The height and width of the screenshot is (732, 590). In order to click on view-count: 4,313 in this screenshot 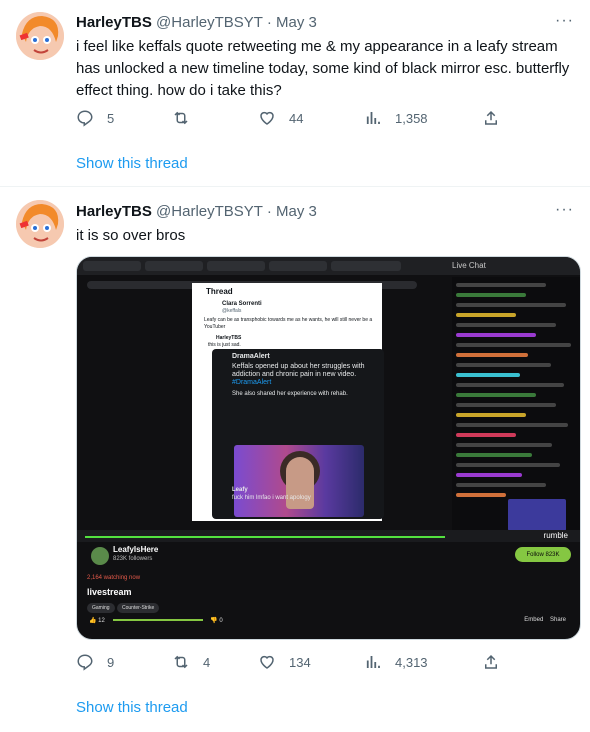, I will do `click(411, 662)`.